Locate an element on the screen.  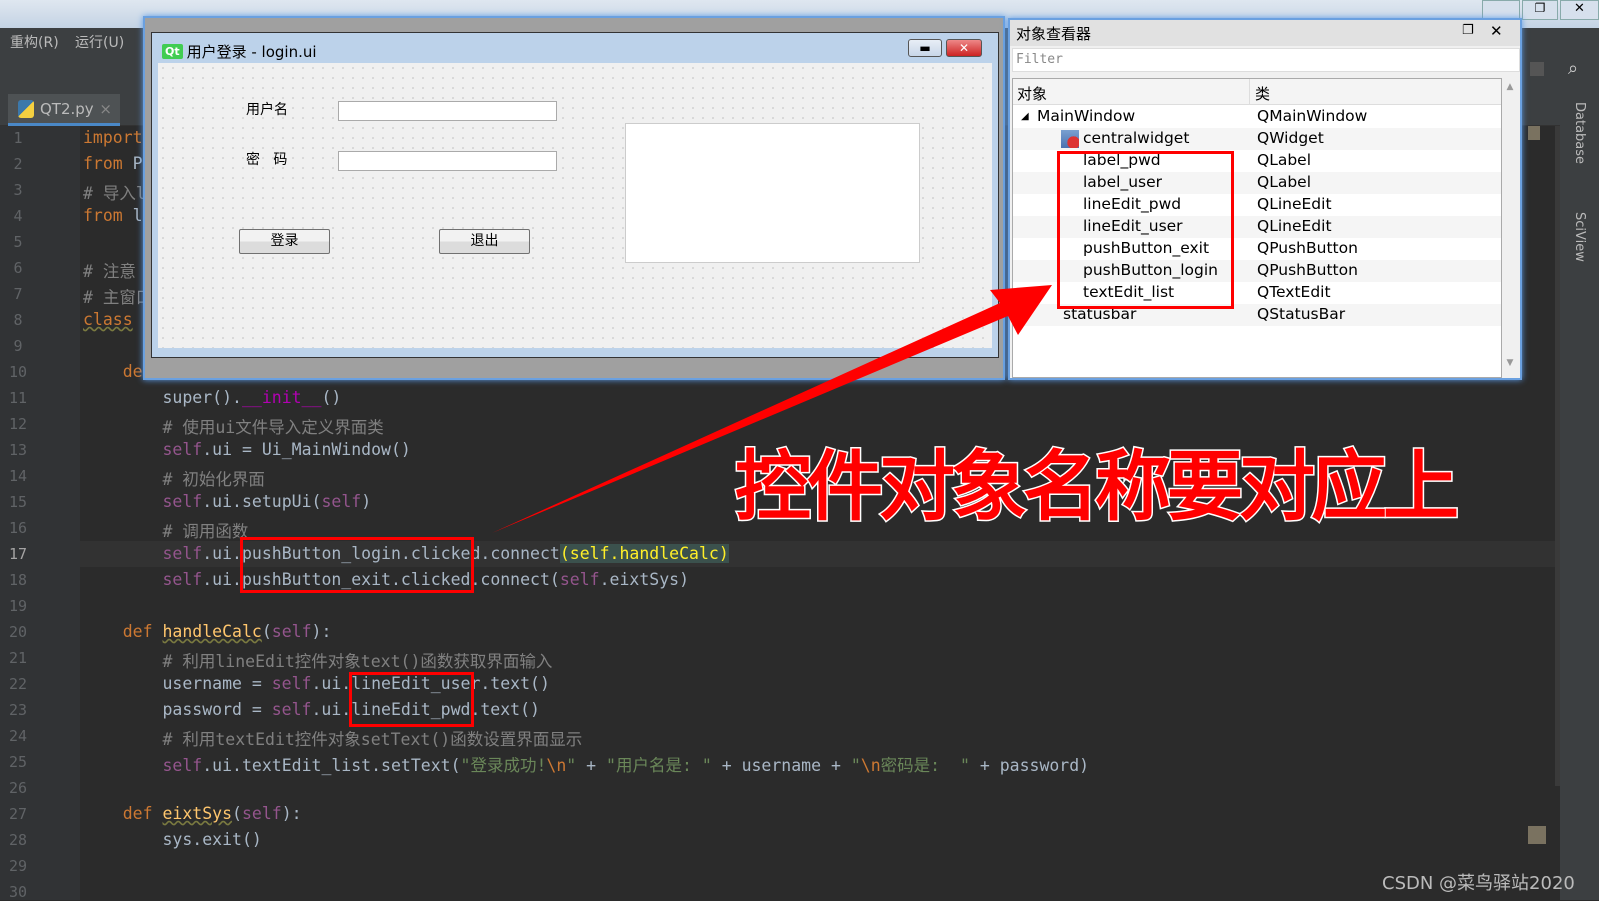
watermark: CSDN @菜鸟驿站2020 is located at coordinates (1478, 883).